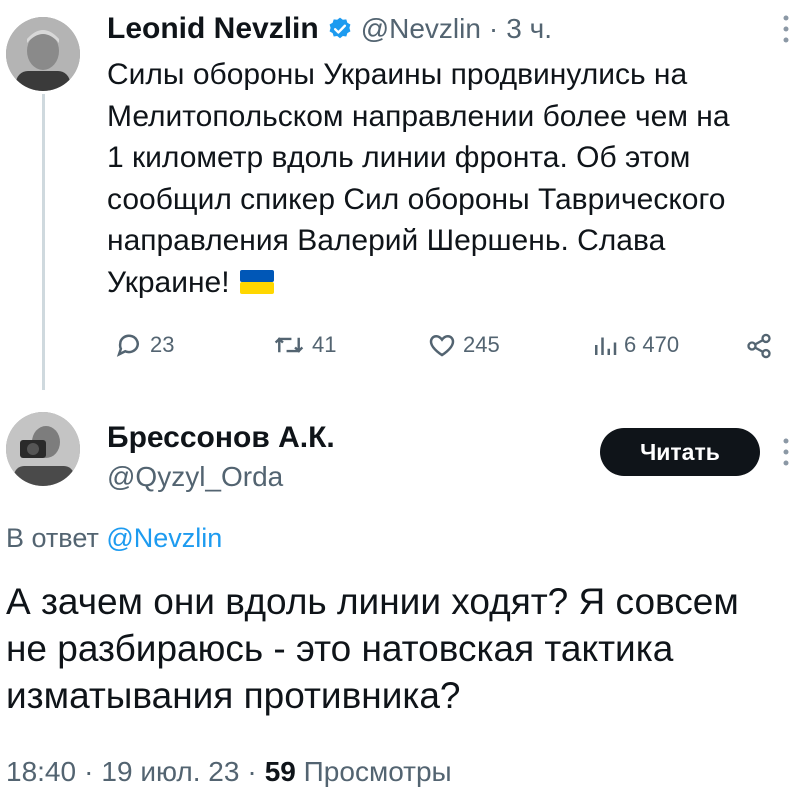  I want to click on text-line: направления Валерий Шершень. Слава, so click(386, 240).